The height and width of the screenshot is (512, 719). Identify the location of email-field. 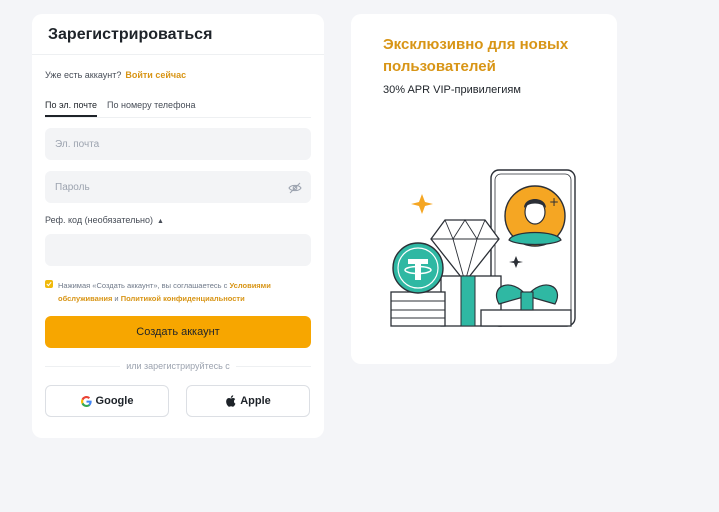
(178, 144).